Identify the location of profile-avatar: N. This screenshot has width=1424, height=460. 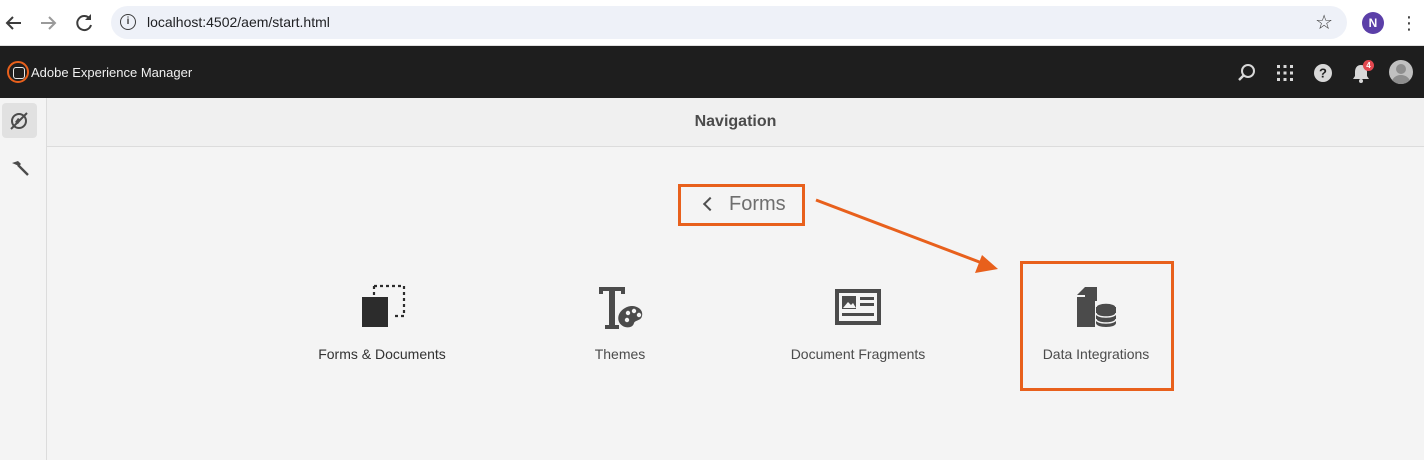
(1373, 23).